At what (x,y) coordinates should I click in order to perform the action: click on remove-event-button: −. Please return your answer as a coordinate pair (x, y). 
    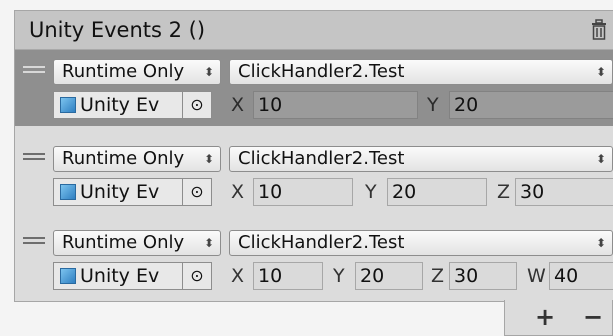
    Looking at the image, I should click on (593, 317).